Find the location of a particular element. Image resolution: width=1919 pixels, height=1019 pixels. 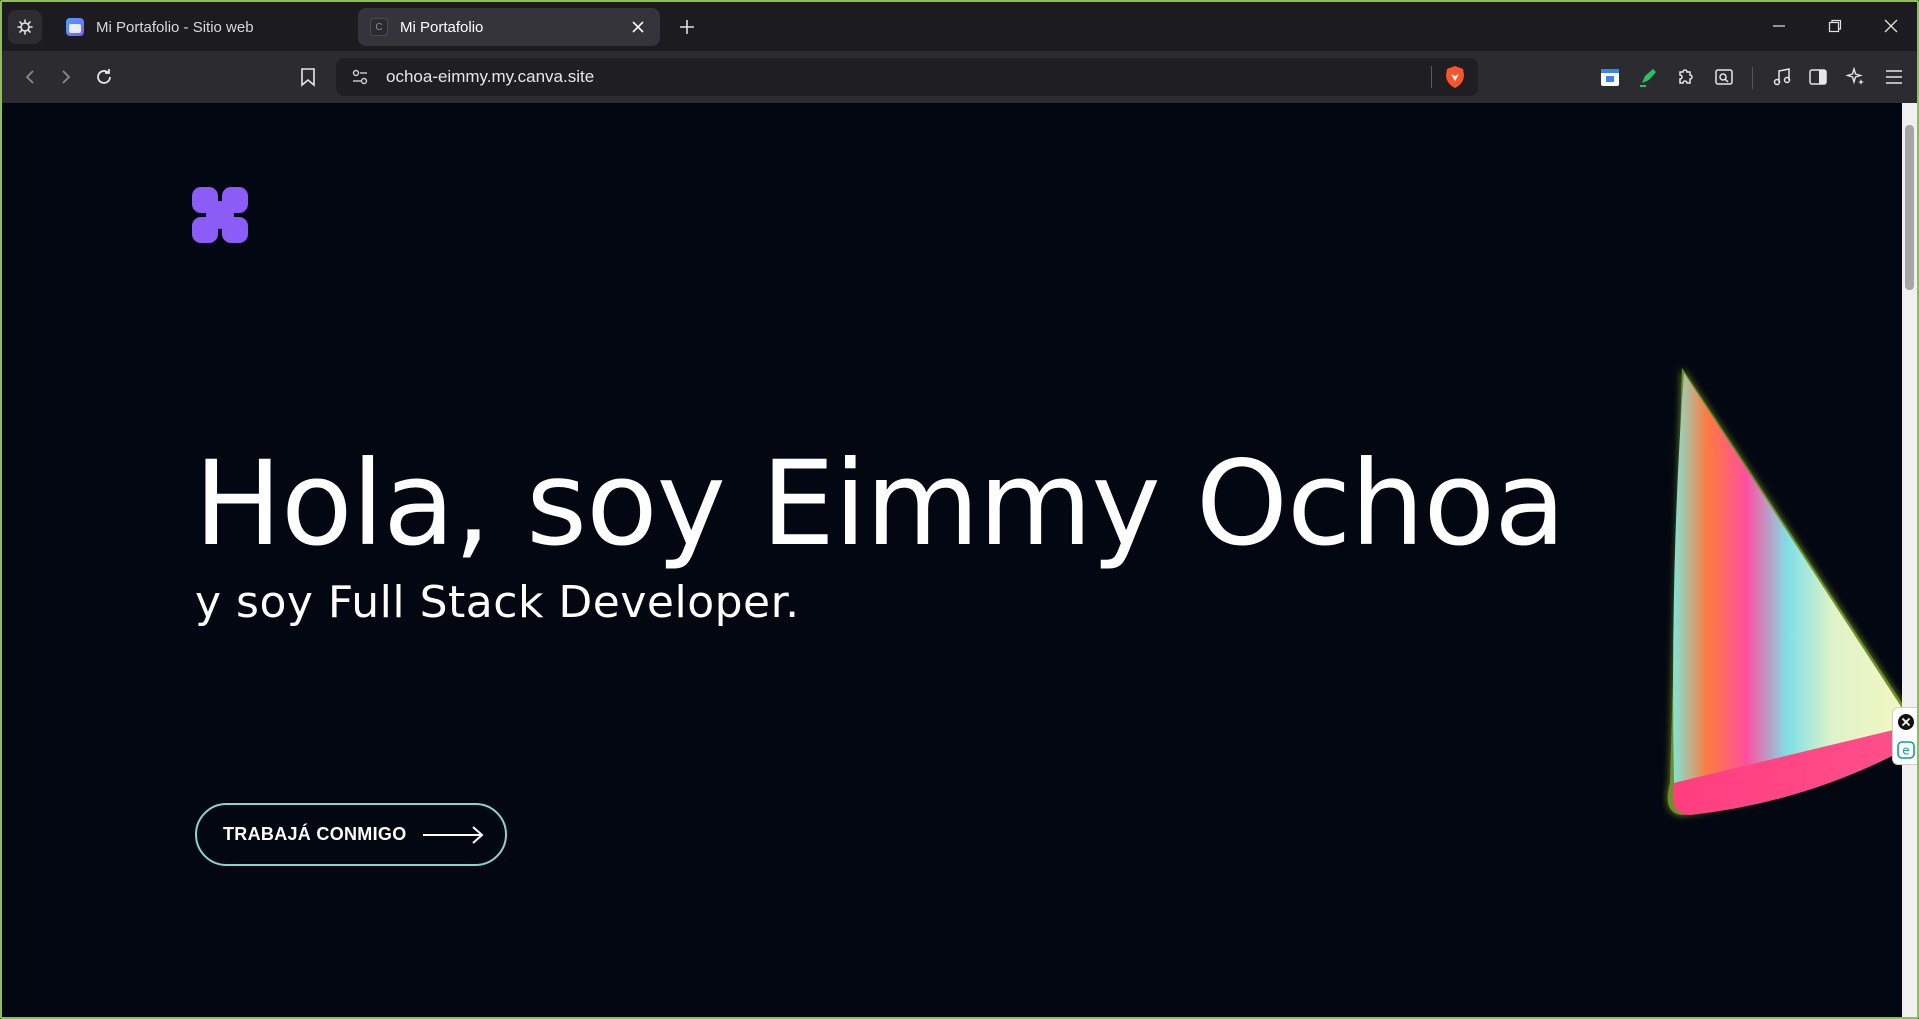

page-scrollbar is located at coordinates (1909, 560).